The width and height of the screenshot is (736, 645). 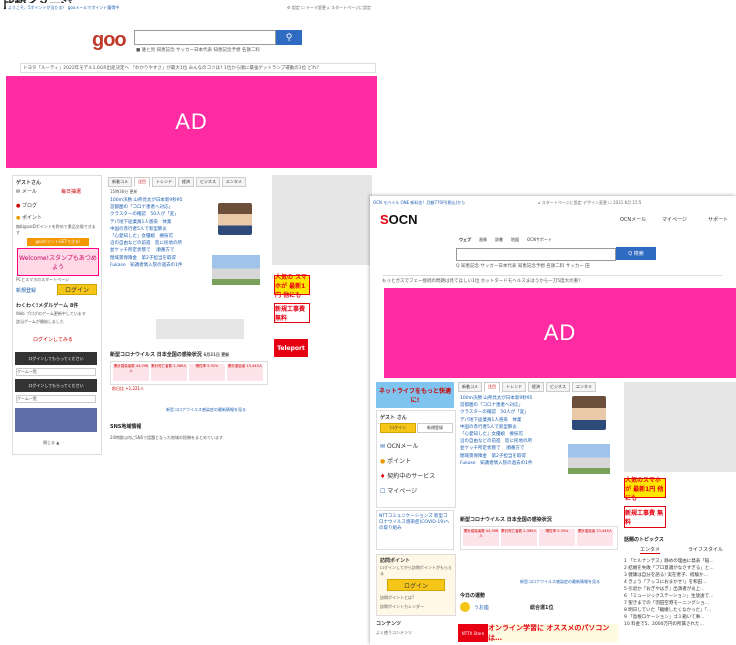 I want to click on ocn-mail-link: OCNメール, so click(x=633, y=219).